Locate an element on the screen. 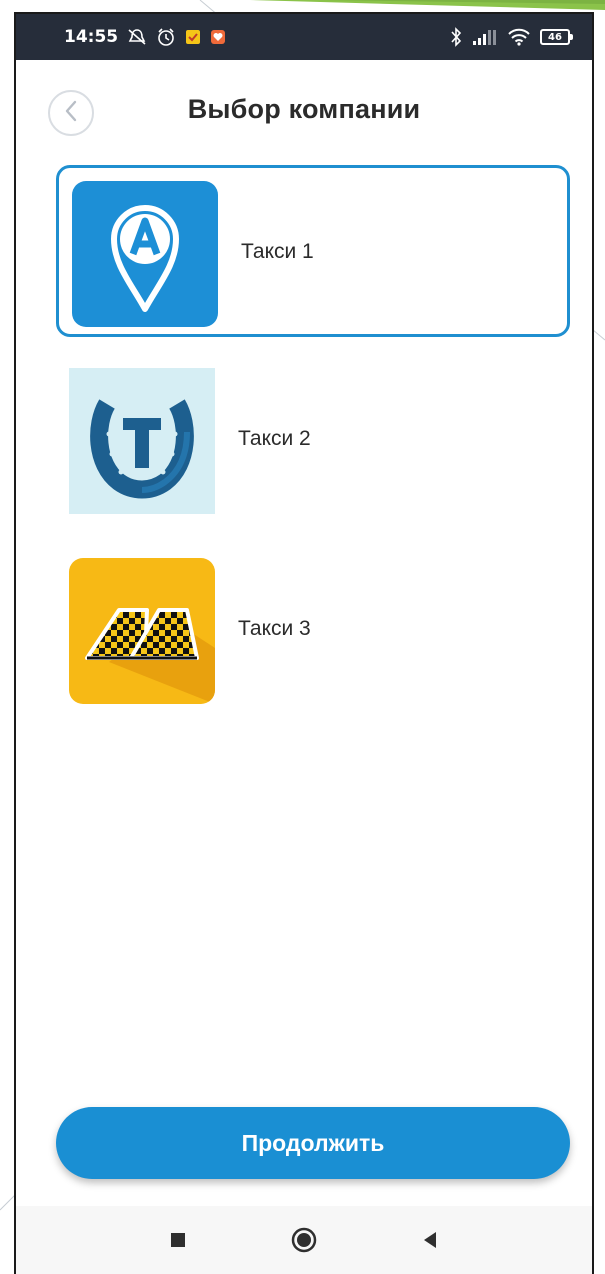 The image size is (605, 1274). company-item-taxi-1: Такси 1 is located at coordinates (313, 251).